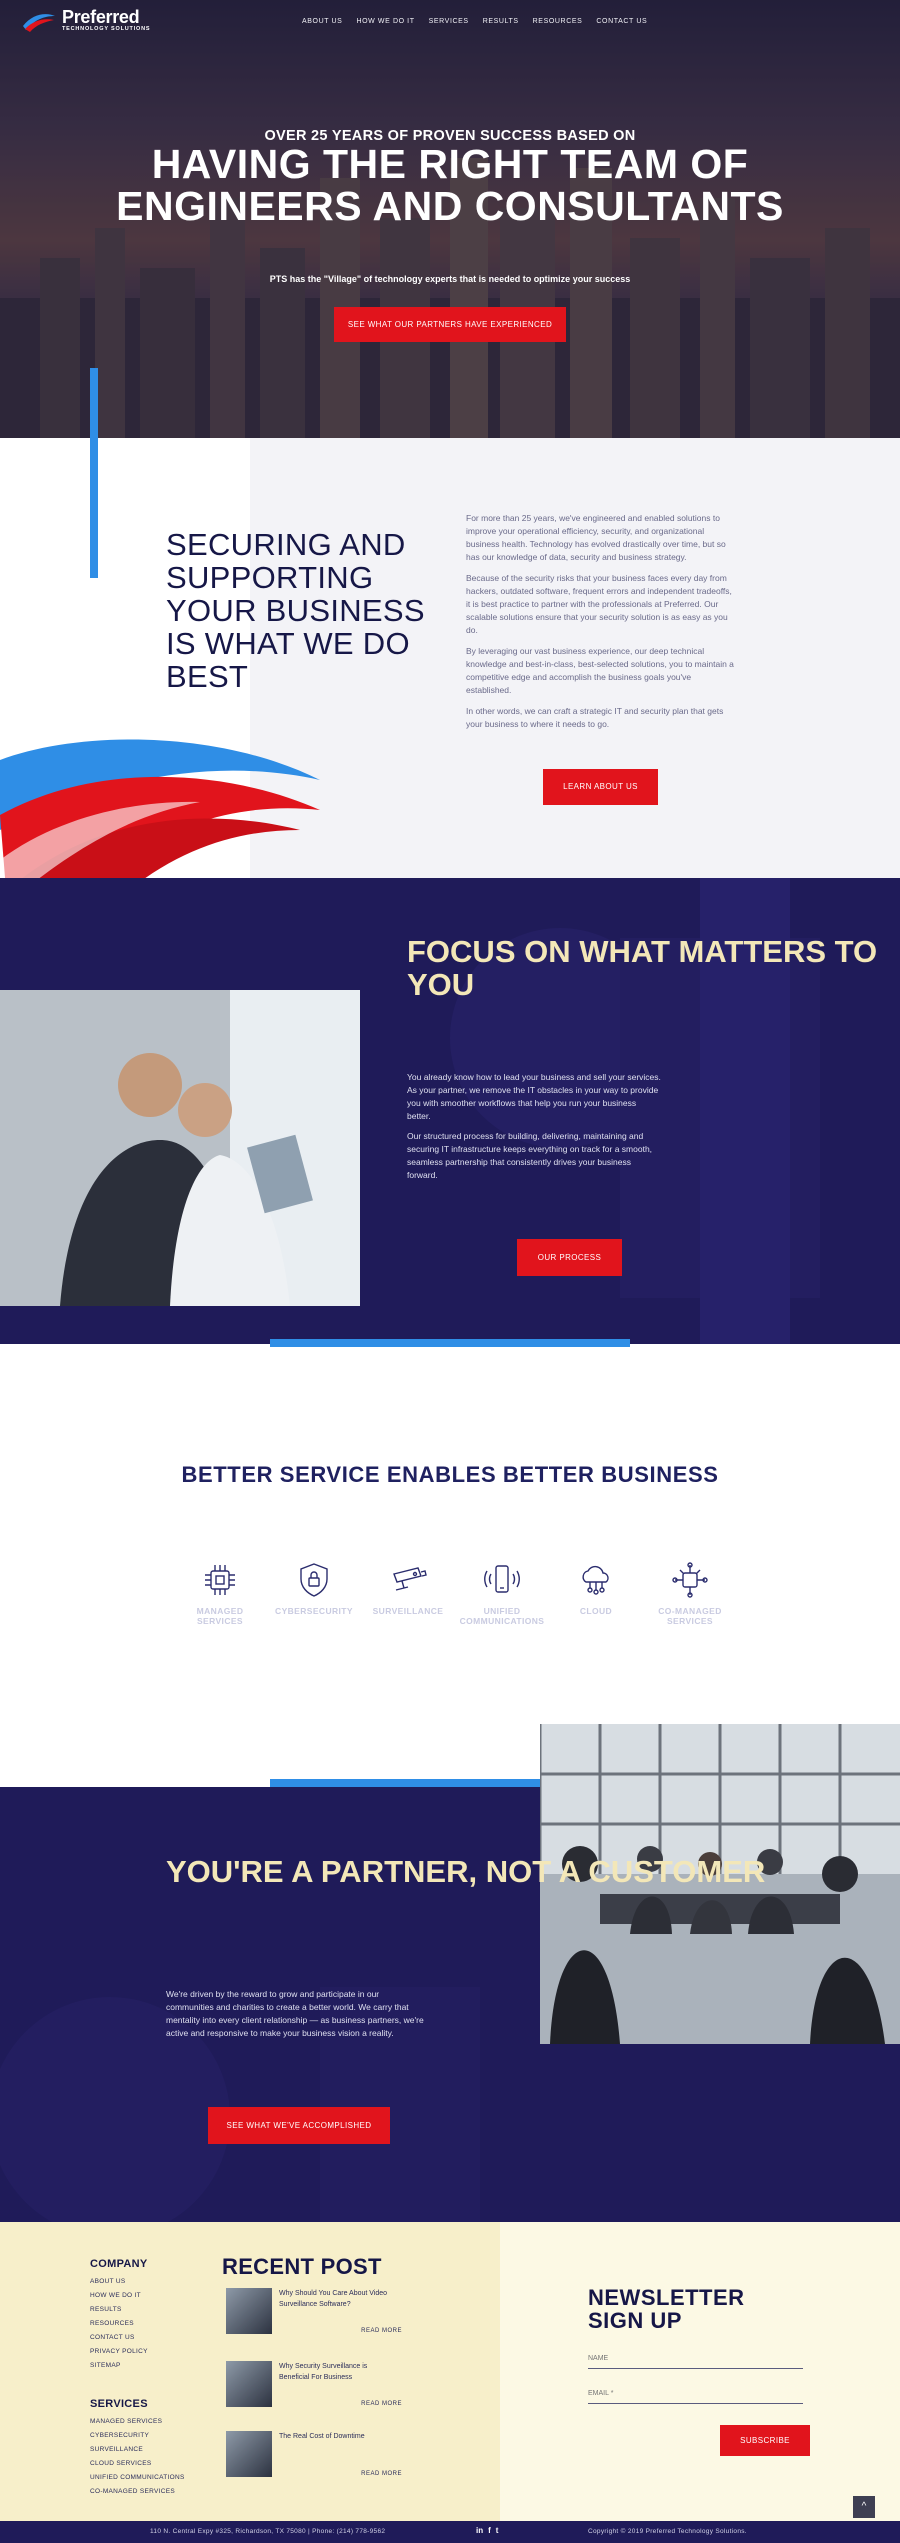 The height and width of the screenshot is (2543, 900). Describe the element at coordinates (299, 2125) in the screenshot. I see `accomplished-button: SEE WHAT WE'VE ACCOMPLISHED` at that location.